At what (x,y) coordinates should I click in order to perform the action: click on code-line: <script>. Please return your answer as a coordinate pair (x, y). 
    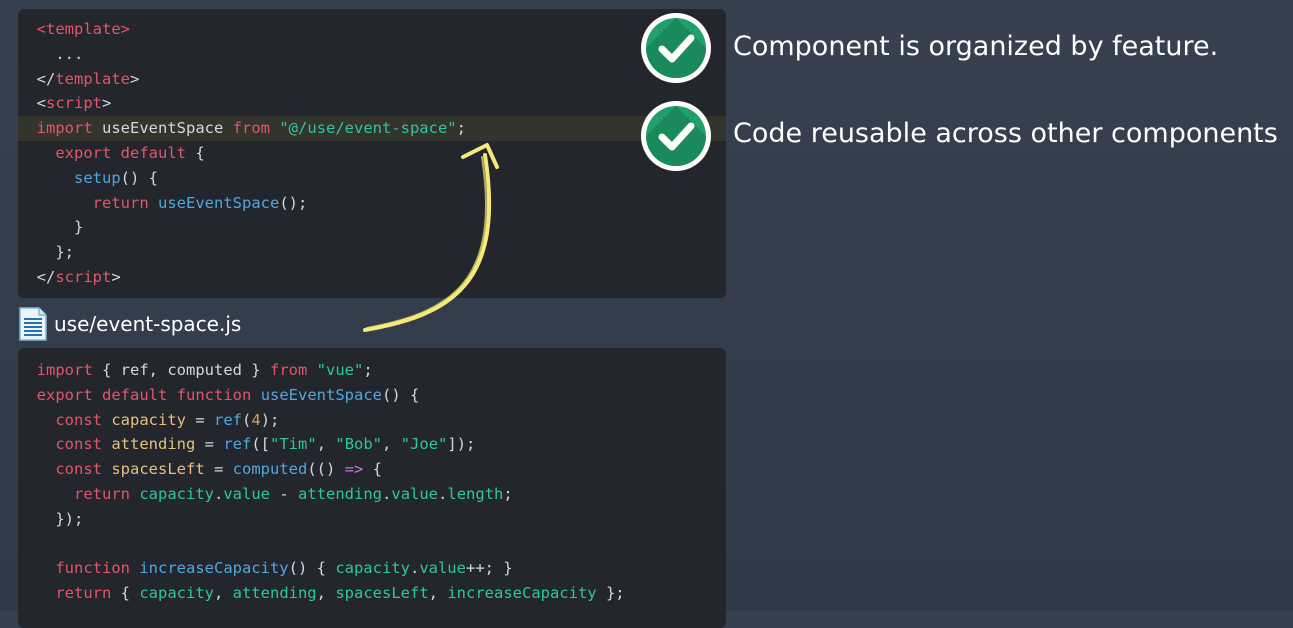
    Looking at the image, I should click on (372, 103).